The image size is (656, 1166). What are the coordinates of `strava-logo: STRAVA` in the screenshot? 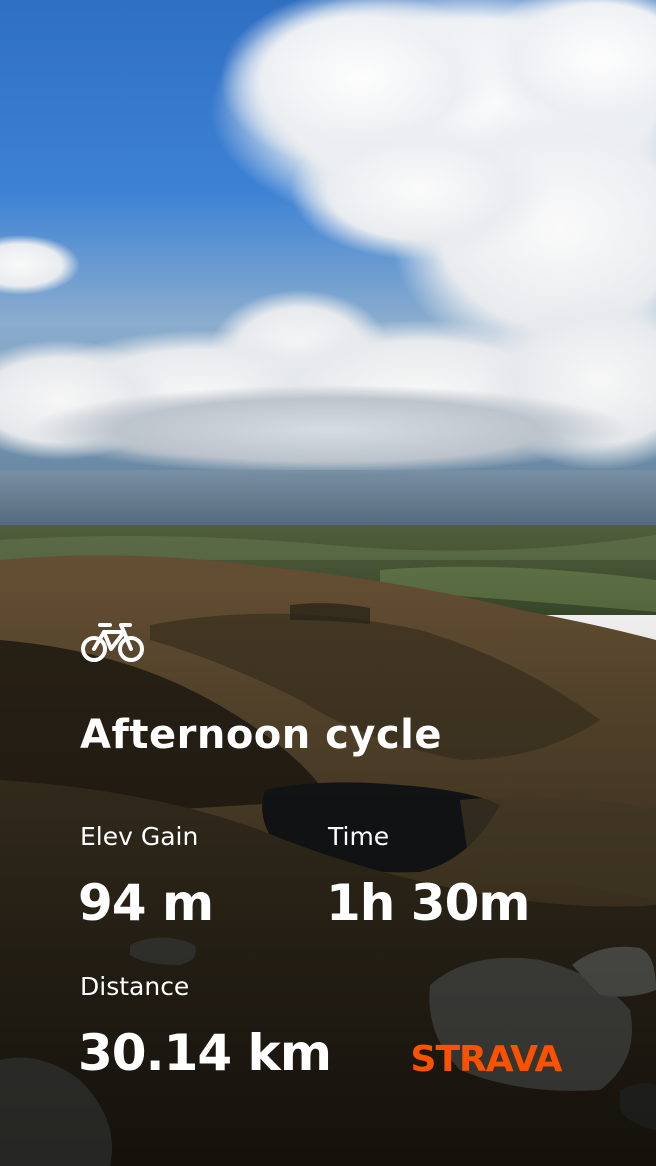 It's located at (487, 1058).